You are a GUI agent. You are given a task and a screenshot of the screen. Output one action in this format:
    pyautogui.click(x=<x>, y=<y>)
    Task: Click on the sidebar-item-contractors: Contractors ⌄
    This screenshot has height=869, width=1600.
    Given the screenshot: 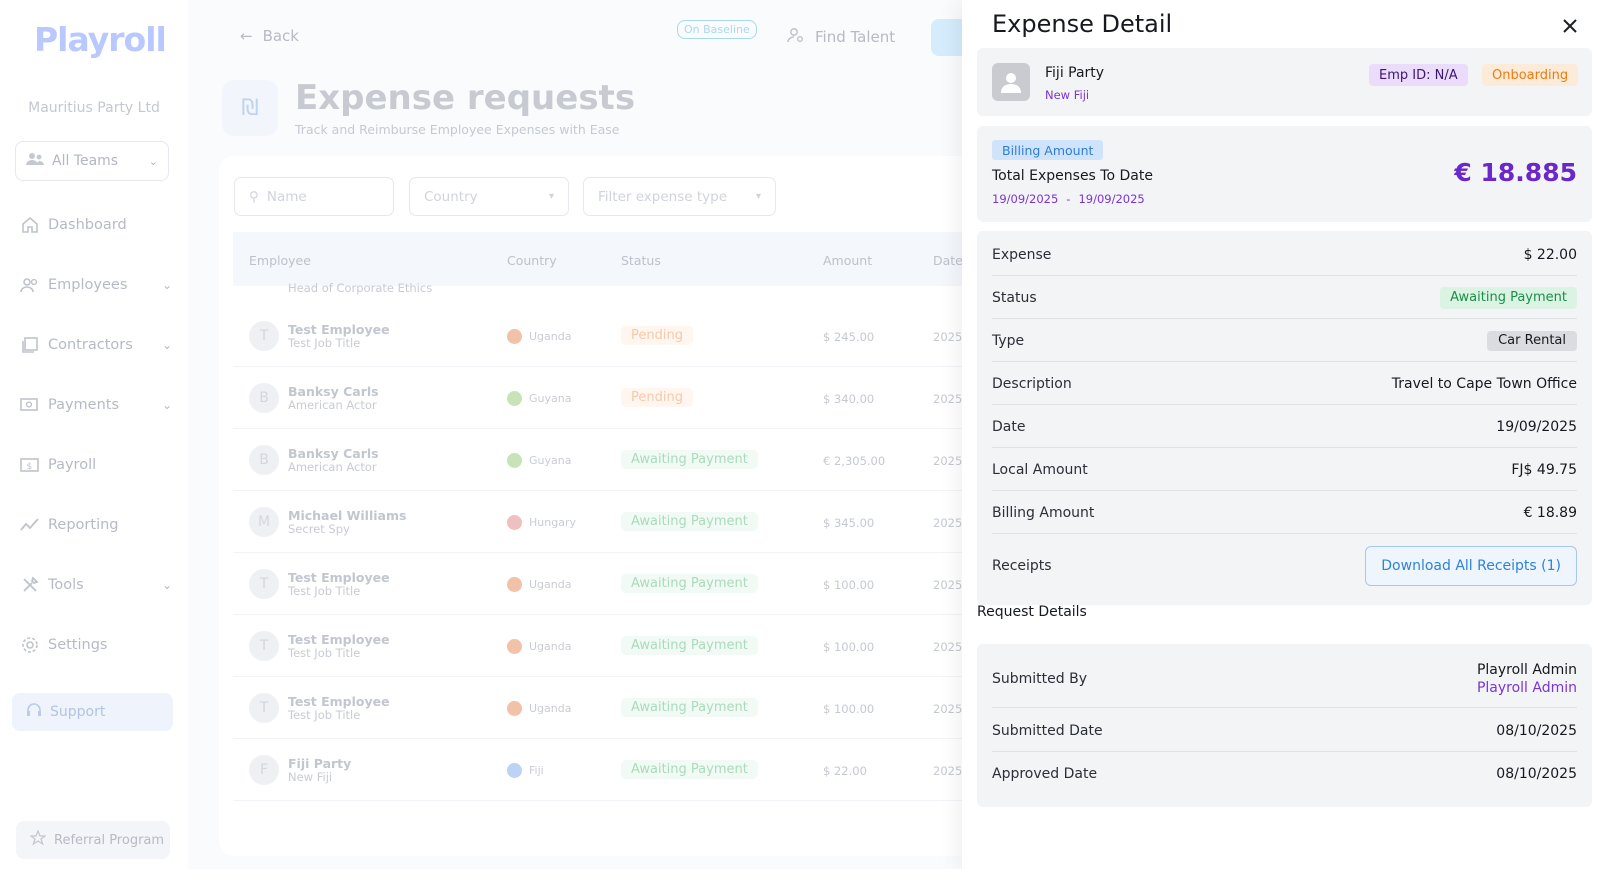 What is the action you would take?
    pyautogui.click(x=96, y=345)
    